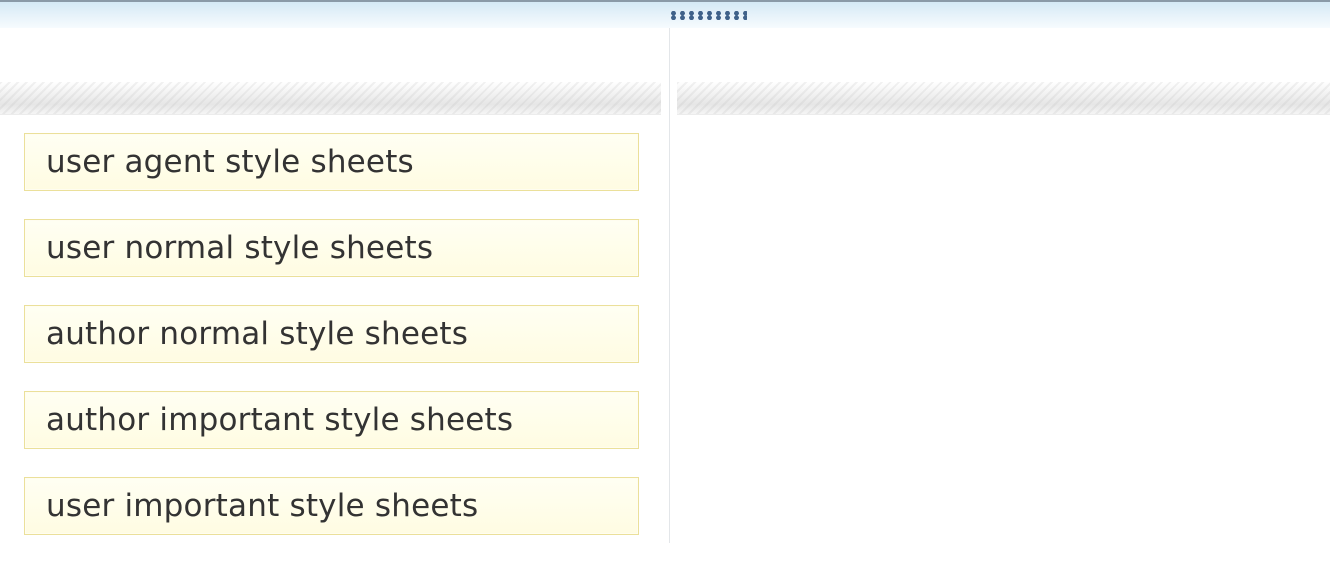  What do you see at coordinates (280, 420) in the screenshot?
I see `drag-item-label: author important style sheets` at bounding box center [280, 420].